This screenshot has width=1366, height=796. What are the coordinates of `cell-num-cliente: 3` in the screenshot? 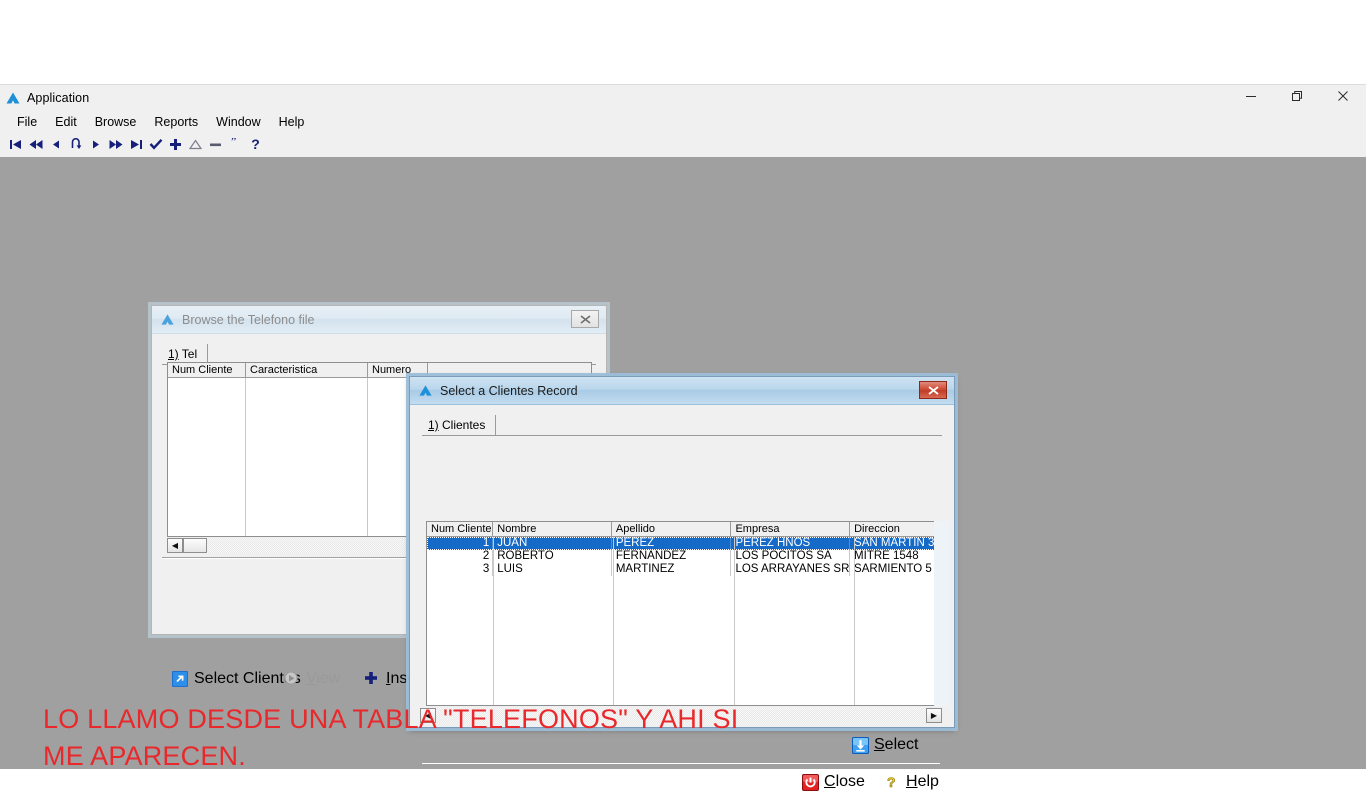 It's located at (460, 569).